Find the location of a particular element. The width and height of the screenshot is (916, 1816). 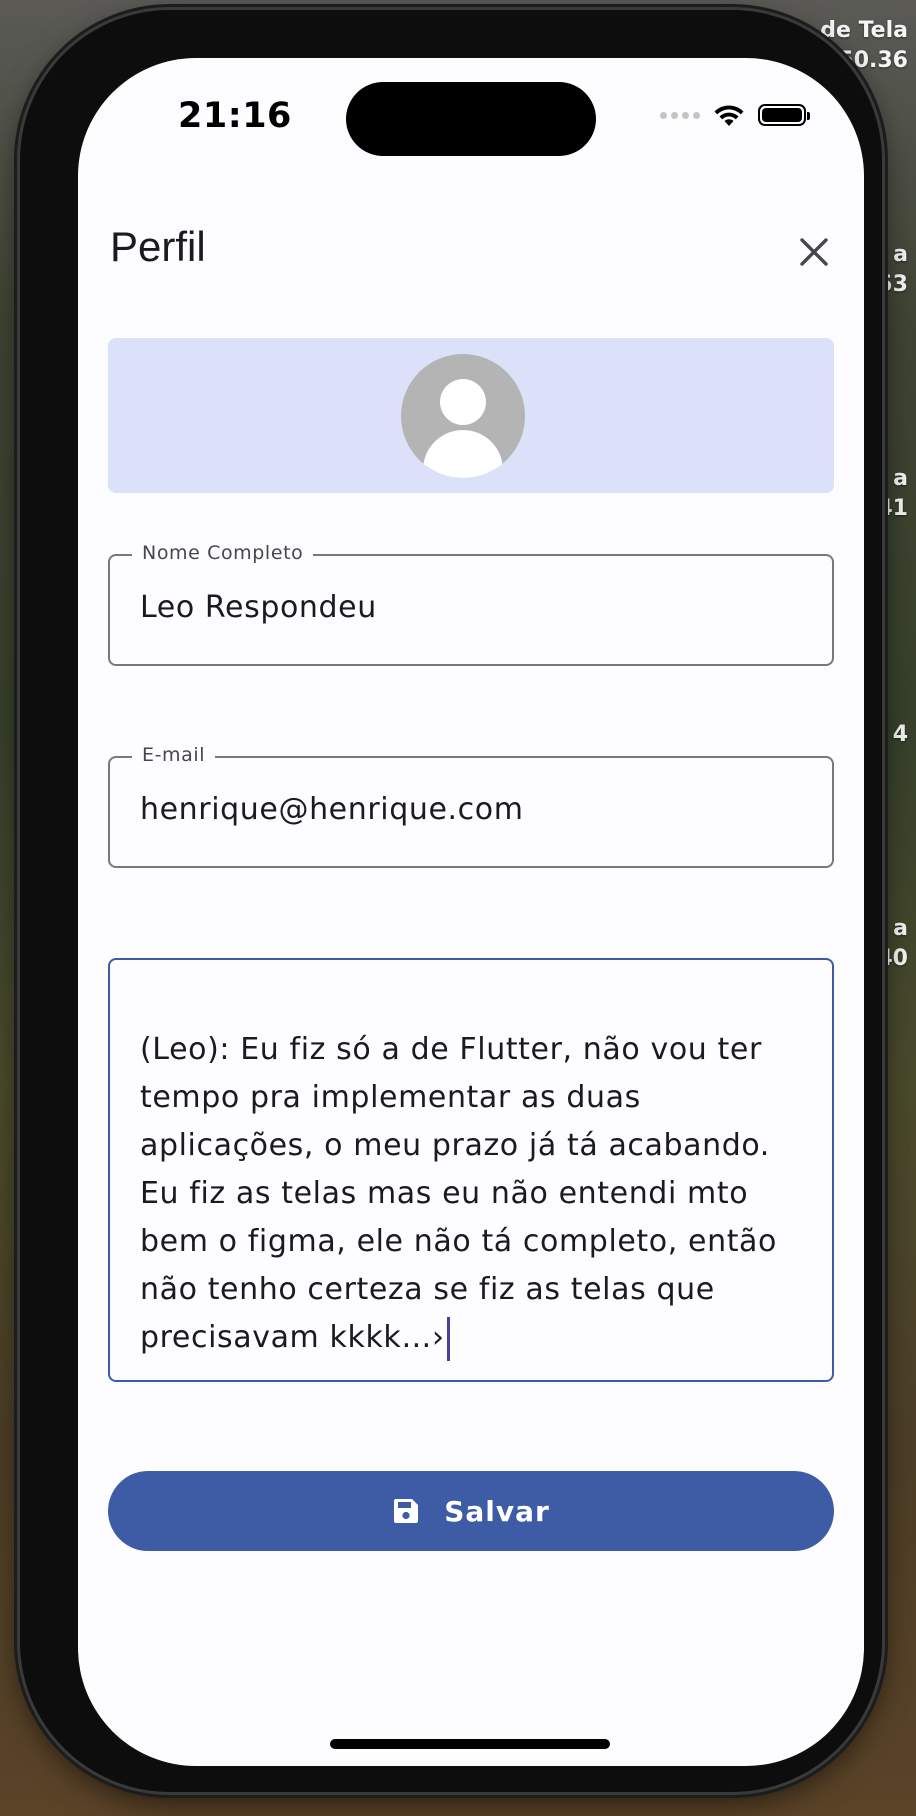

save-button-label: Salvar is located at coordinates (497, 1511).